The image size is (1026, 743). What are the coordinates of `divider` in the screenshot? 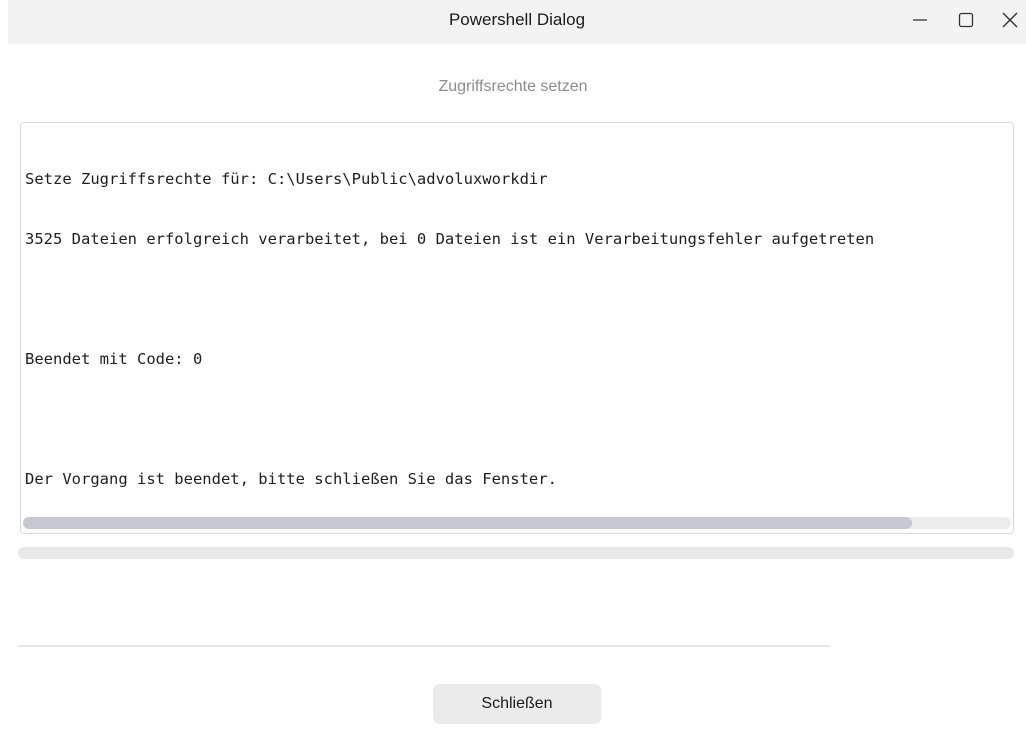 It's located at (424, 646).